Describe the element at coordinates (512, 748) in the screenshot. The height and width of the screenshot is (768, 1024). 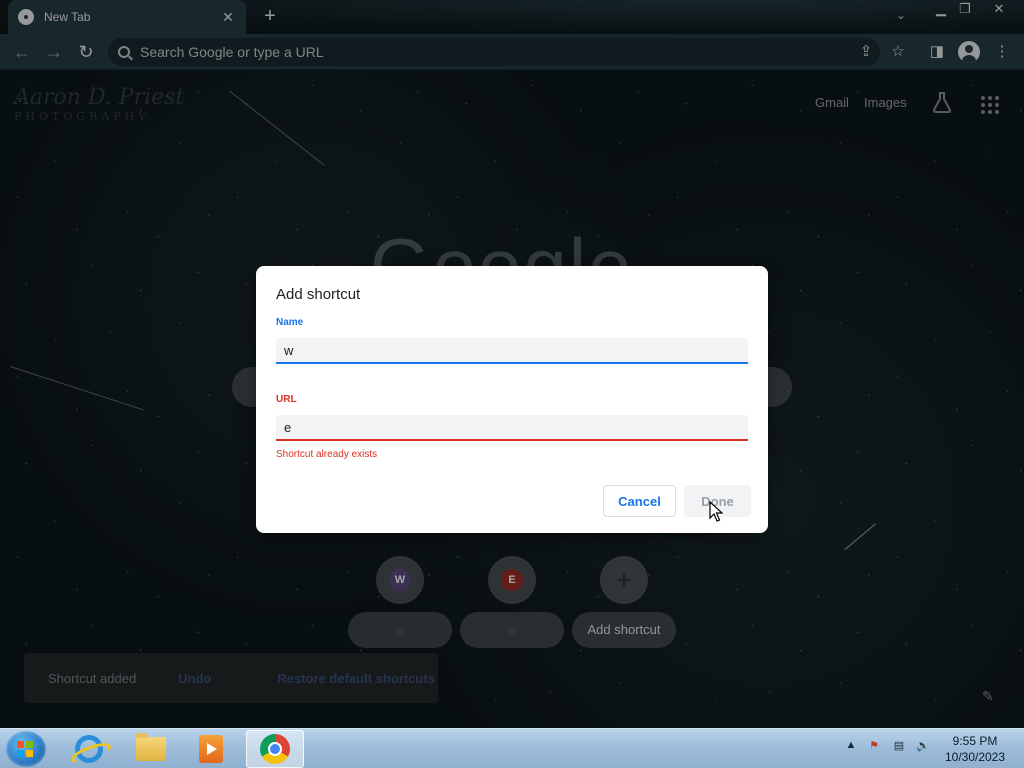
I see `windows-taskbar: ▲ ⚑ ▤ 🔈 9:55 PM 10/30/2023` at that location.